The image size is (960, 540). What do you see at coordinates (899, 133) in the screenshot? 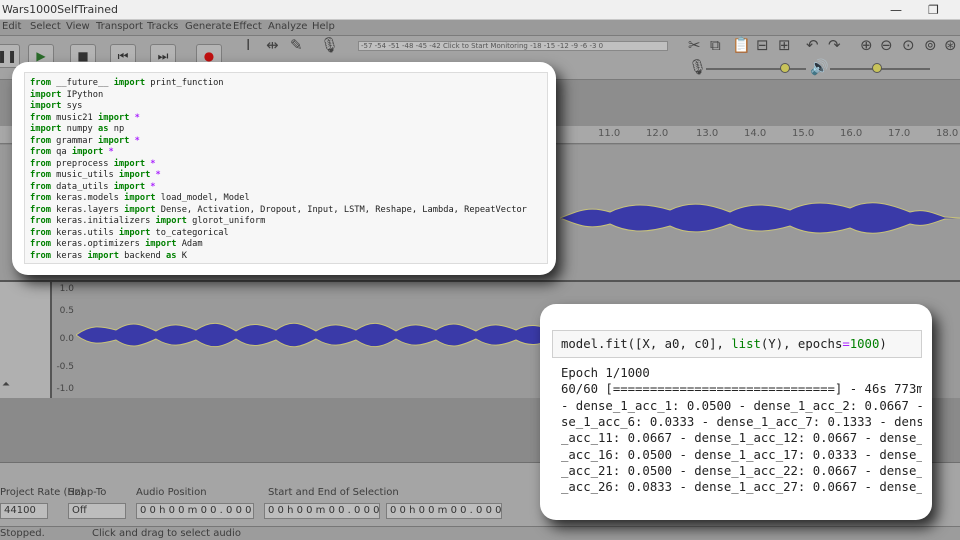
I see `ruler-tick: 17.0` at bounding box center [899, 133].